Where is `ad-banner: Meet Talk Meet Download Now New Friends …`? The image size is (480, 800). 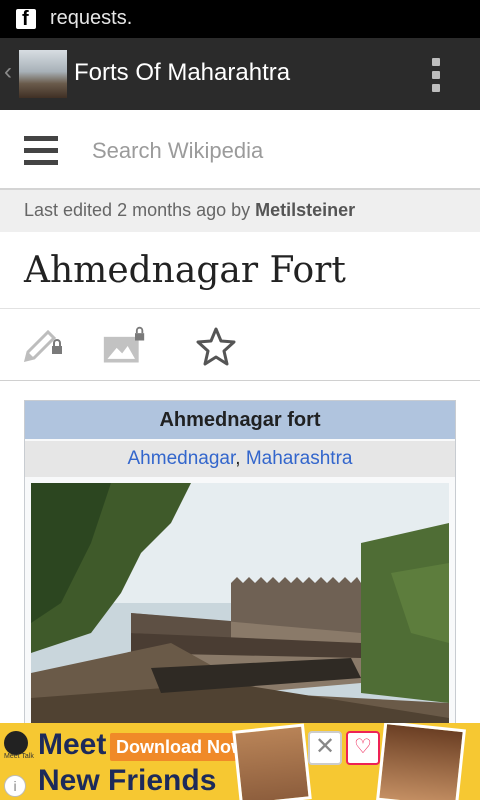 ad-banner: Meet Talk Meet Download Now New Friends … is located at coordinates (240, 761).